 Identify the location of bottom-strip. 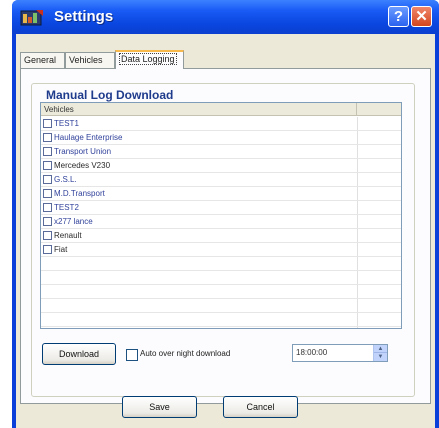
(225, 425).